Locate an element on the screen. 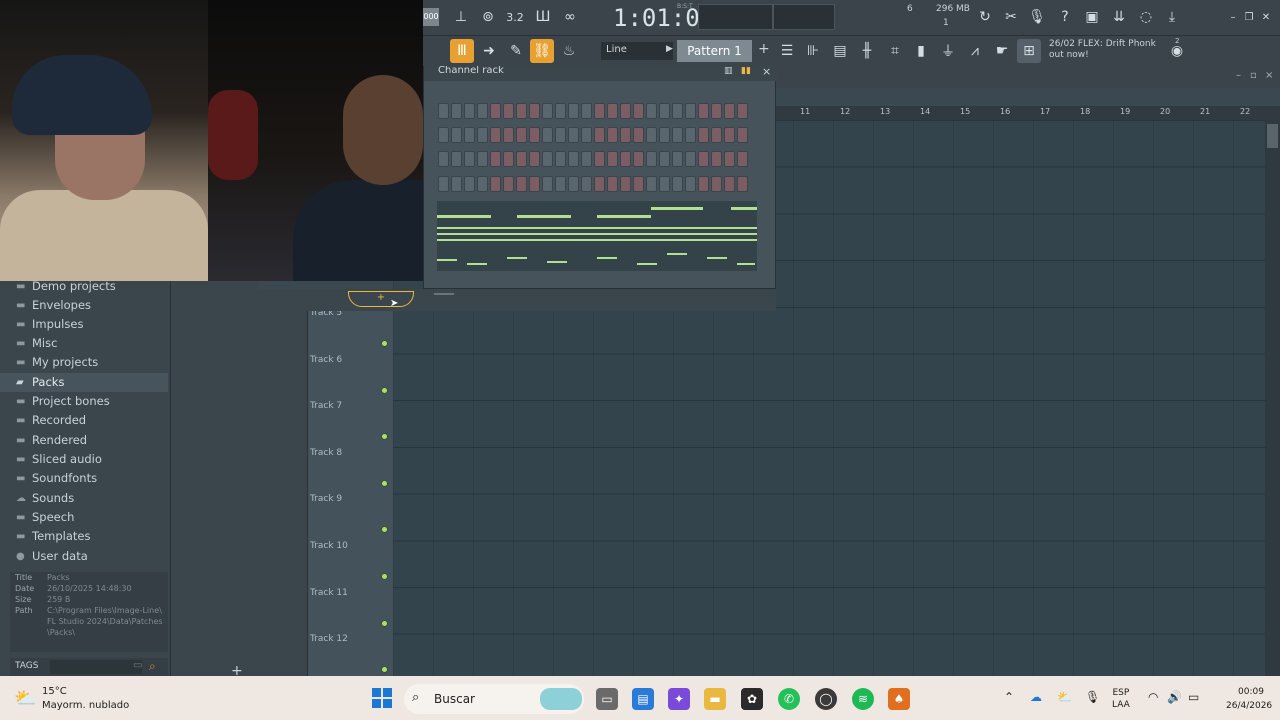 The height and width of the screenshot is (720, 1280). wifi-icon: ◠ is located at coordinates (1153, 697).